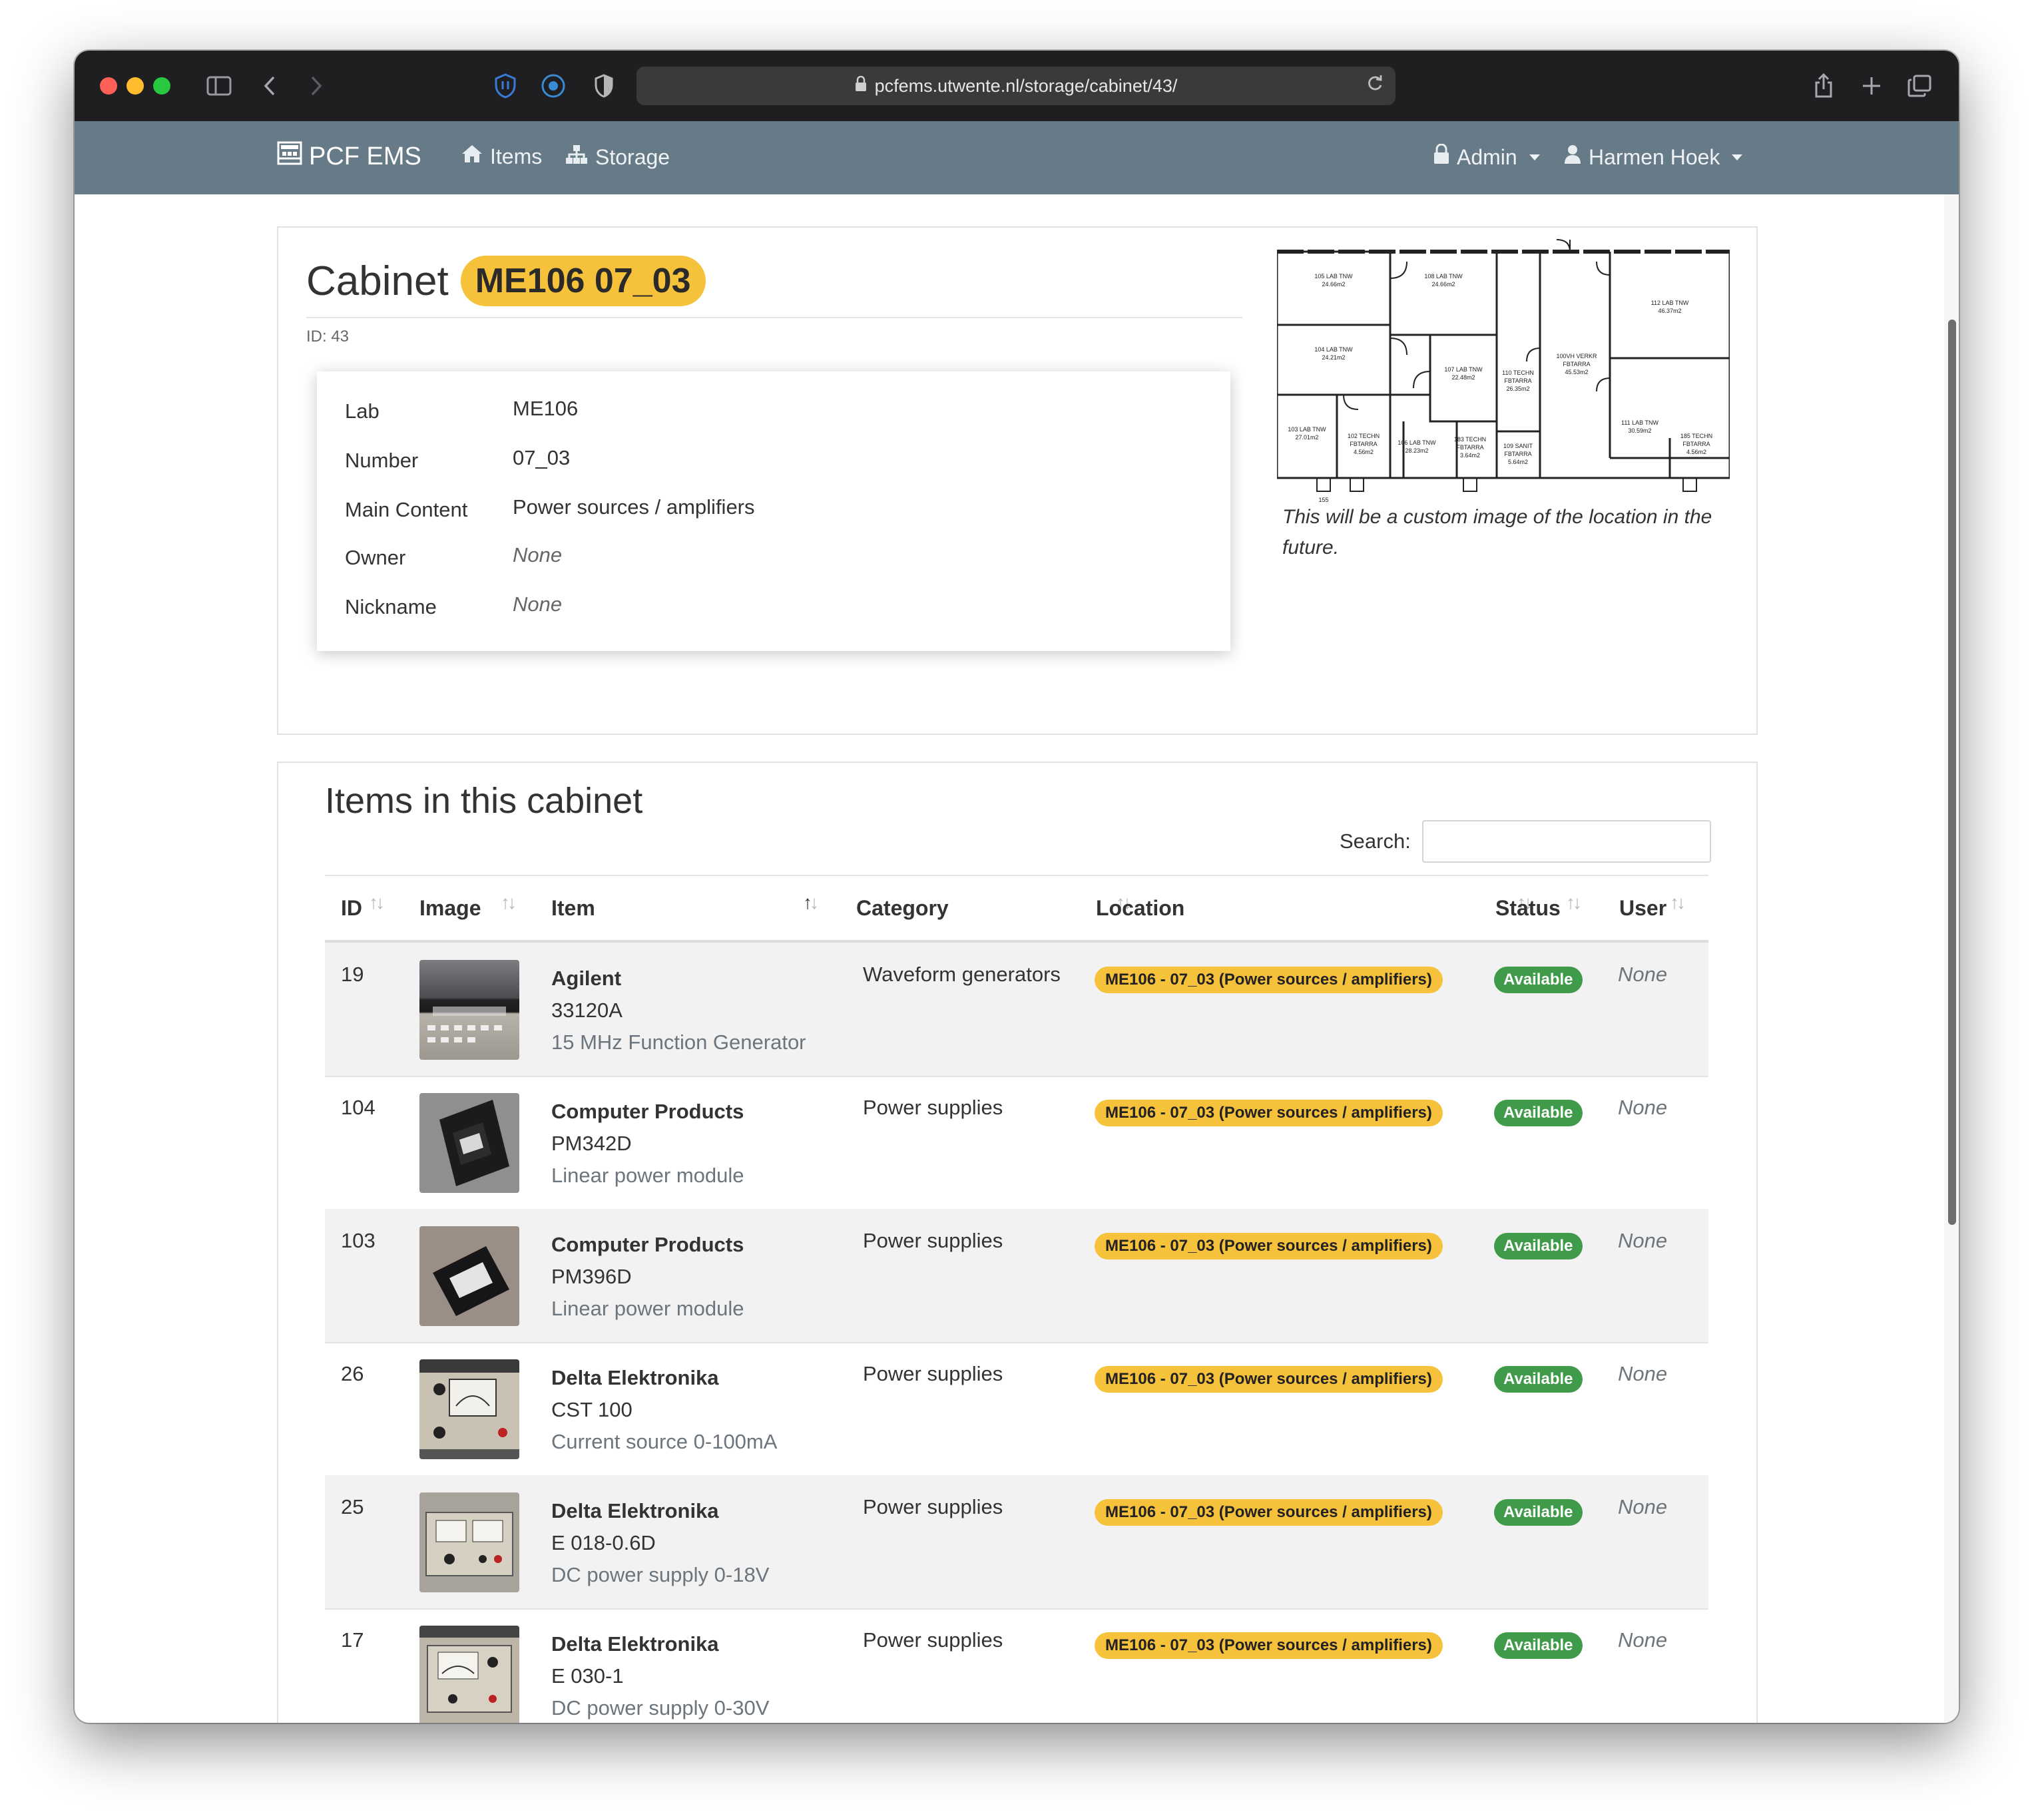 This screenshot has width=2032, height=1820. Describe the element at coordinates (1566, 841) in the screenshot. I see `search-input` at that location.